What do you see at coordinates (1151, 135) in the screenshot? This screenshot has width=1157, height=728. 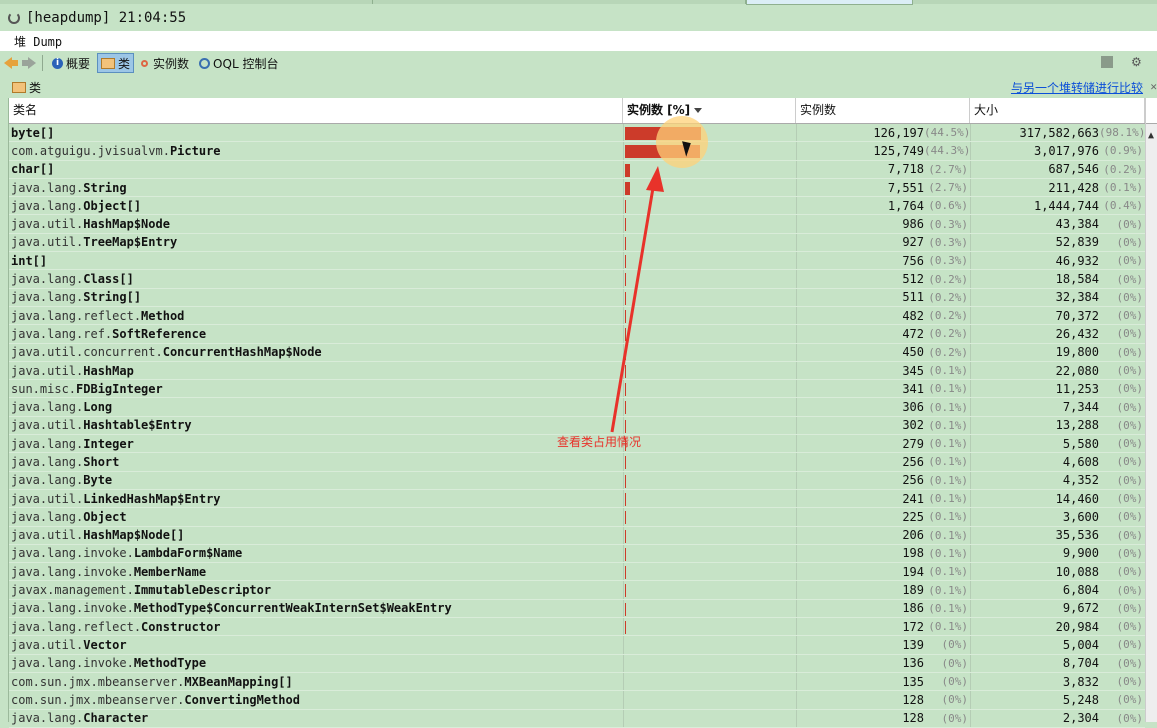 I see `scroll-up-icon: ▲` at bounding box center [1151, 135].